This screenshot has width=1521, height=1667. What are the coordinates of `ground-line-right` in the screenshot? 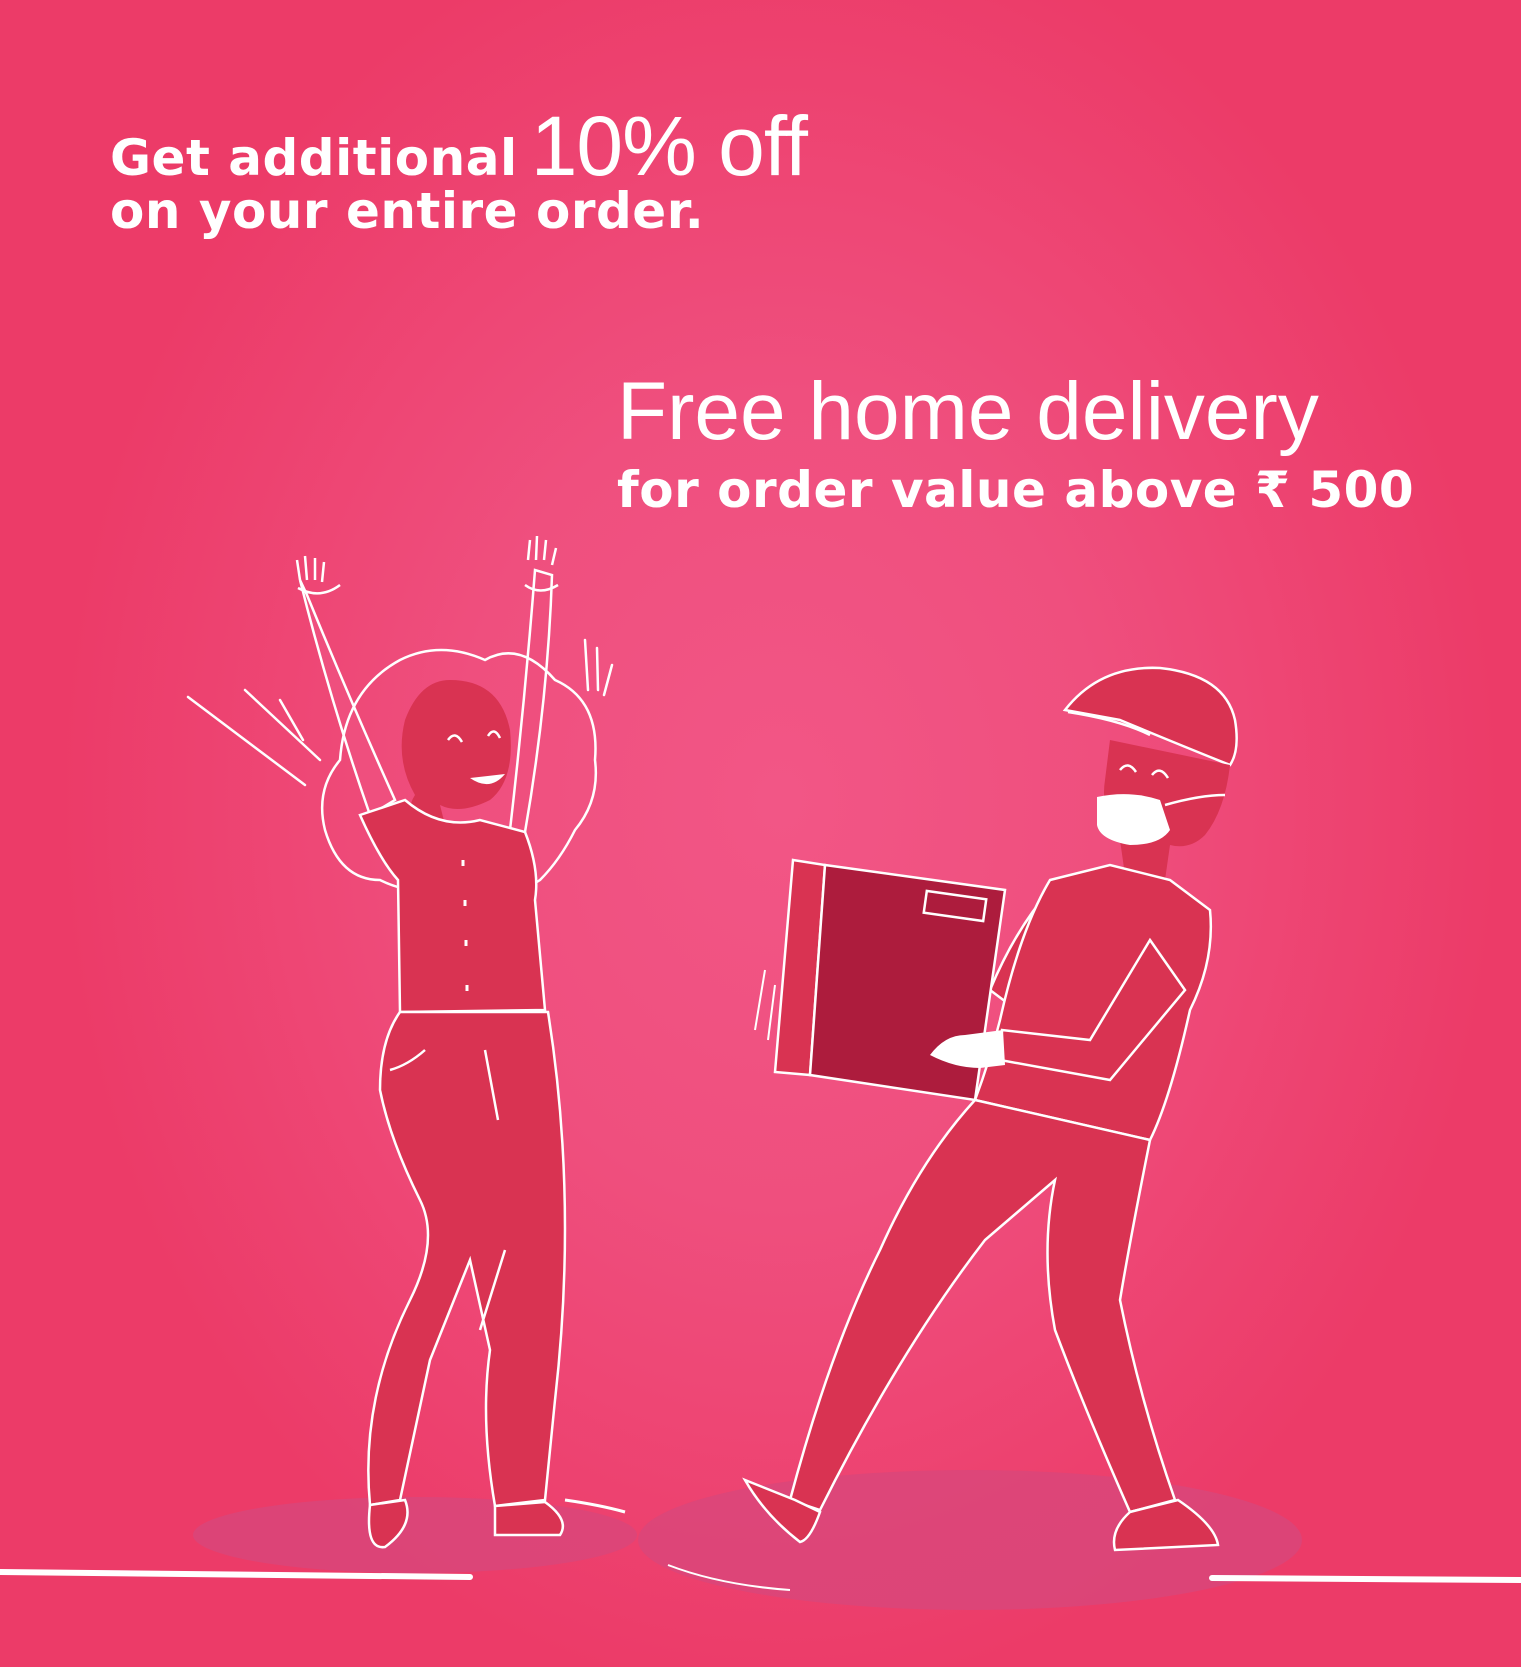 It's located at (1365, 1579).